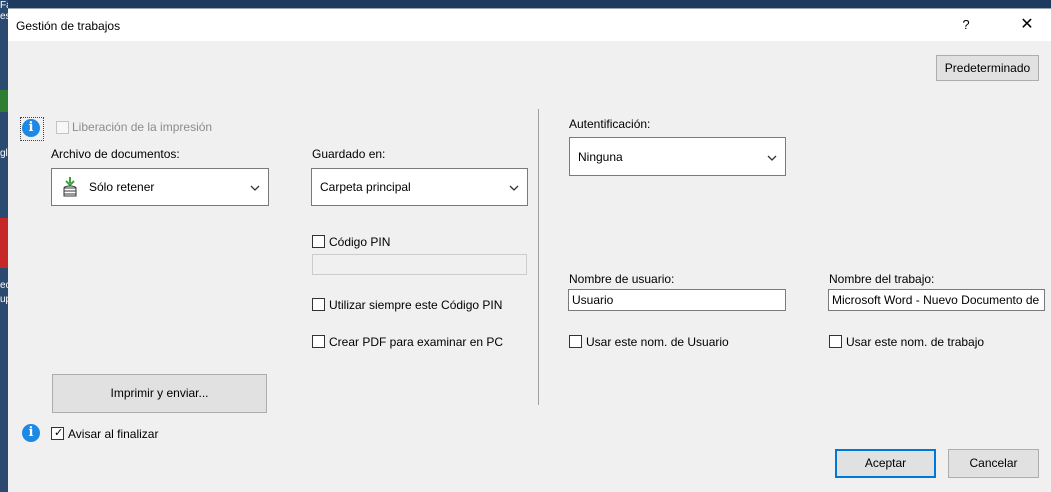  Describe the element at coordinates (4, 16) in the screenshot. I see `desktop-text: es` at that location.